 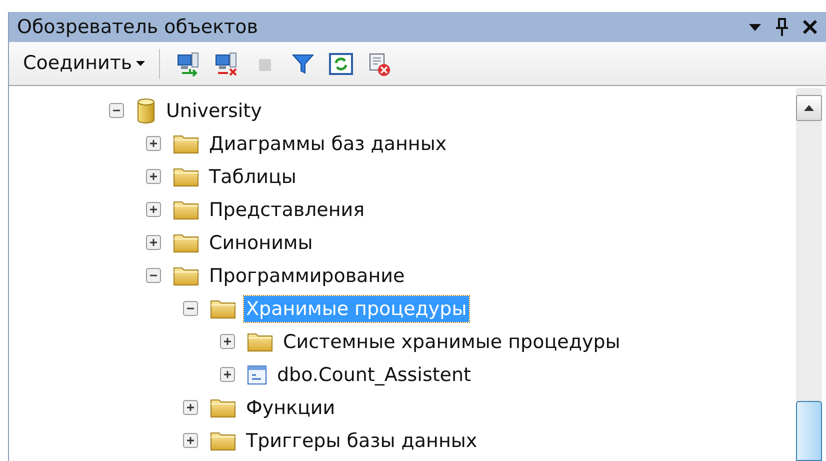 I want to click on up-arrow-icon, so click(x=809, y=108).